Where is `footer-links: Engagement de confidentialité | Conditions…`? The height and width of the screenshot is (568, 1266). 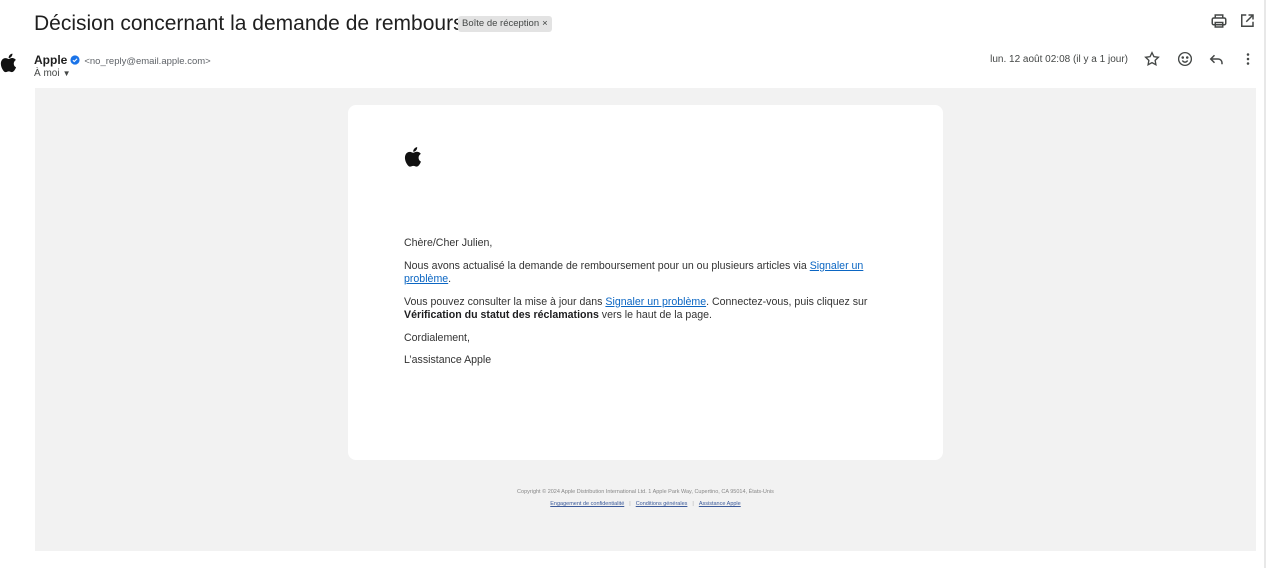 footer-links: Engagement de confidentialité | Conditions… is located at coordinates (645, 504).